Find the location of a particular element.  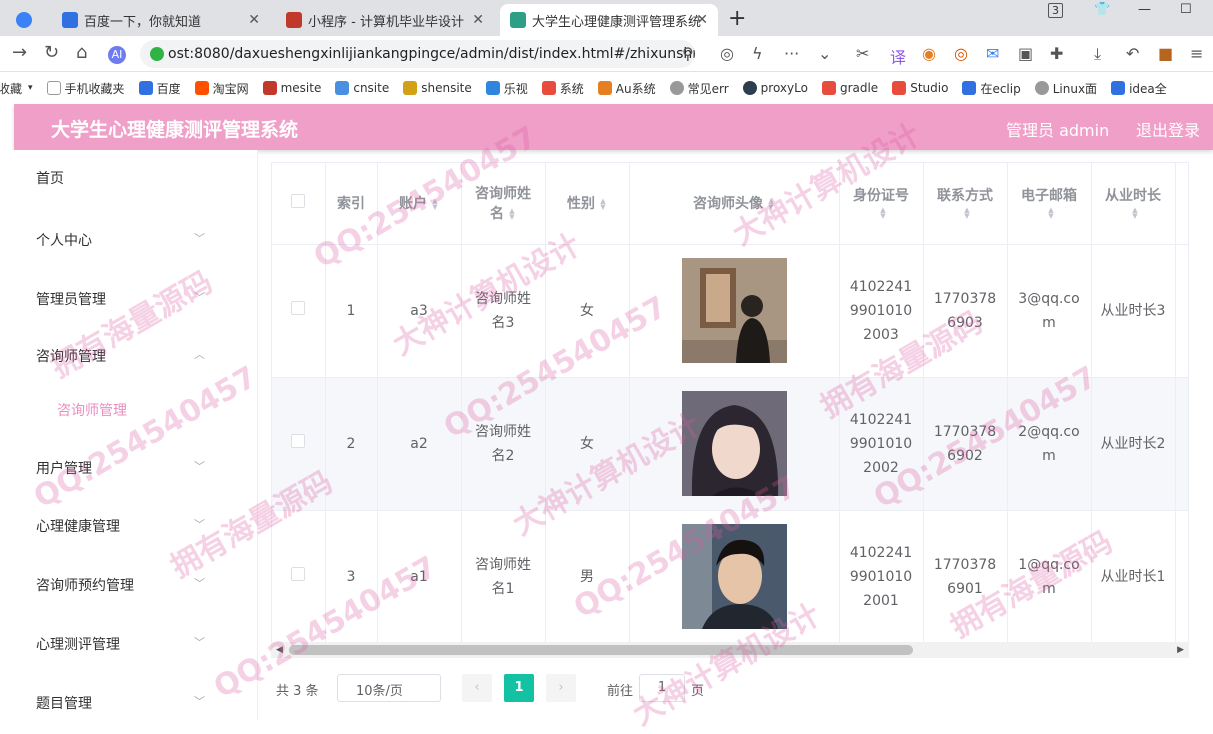

bookmark-item: 系统 is located at coordinates (562, 88).